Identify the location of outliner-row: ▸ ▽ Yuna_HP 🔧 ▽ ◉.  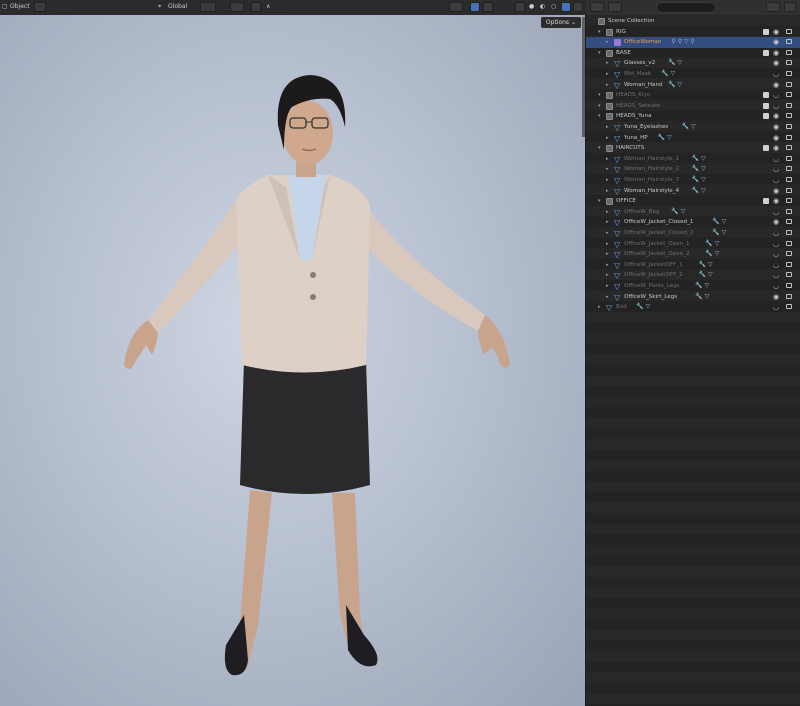
(693, 138).